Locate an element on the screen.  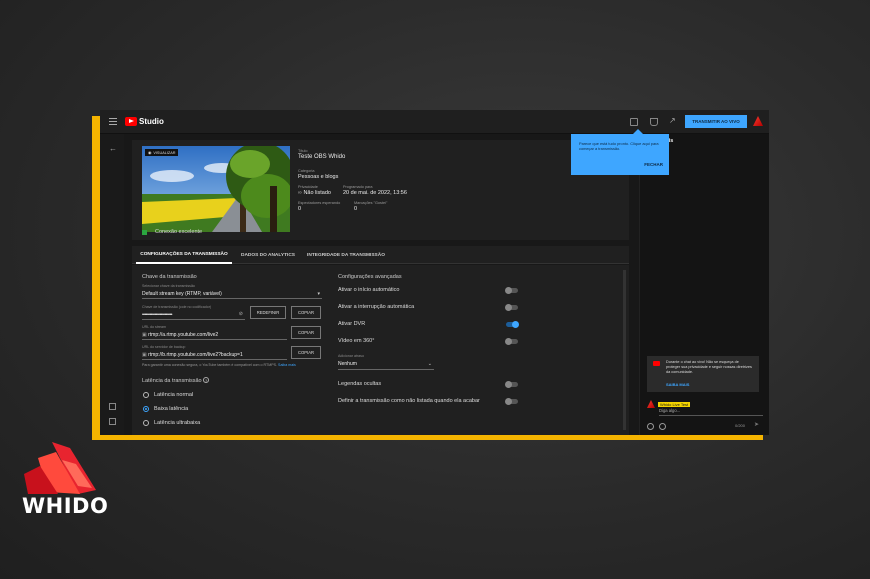
latency-title: Latência da transmissão ? is located at coordinates (176, 380).